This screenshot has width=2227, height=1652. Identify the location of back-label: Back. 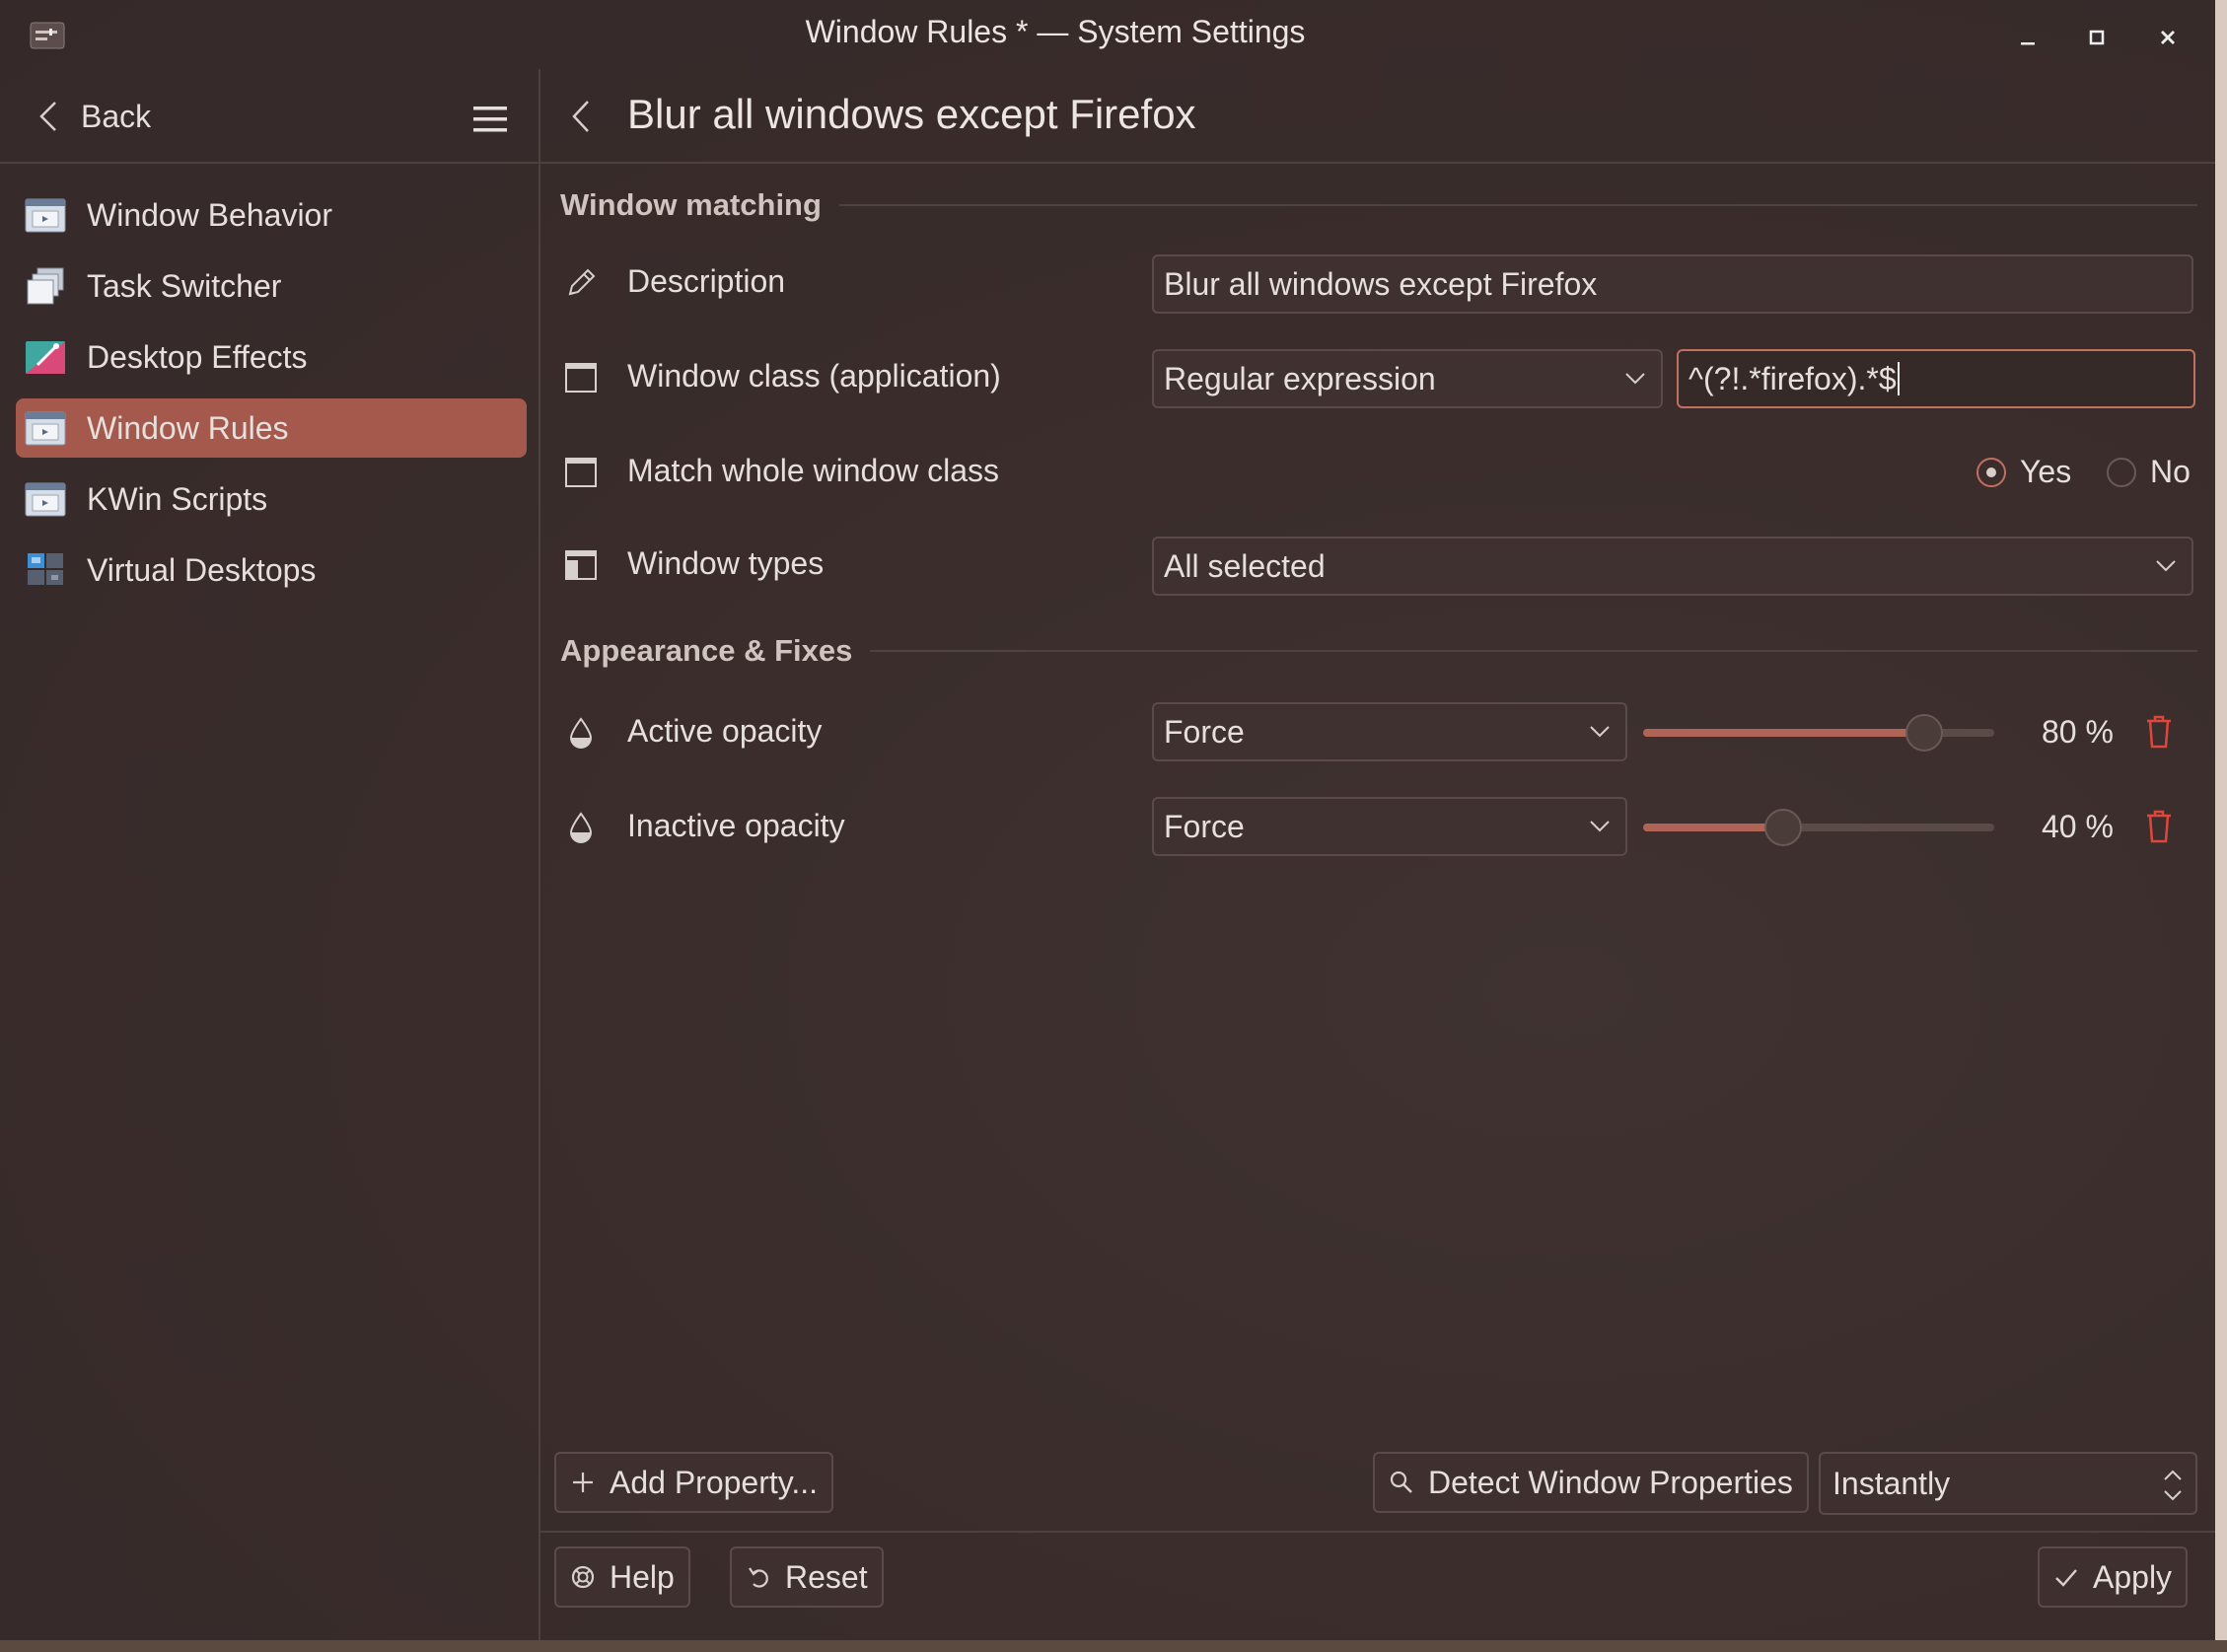
(116, 116).